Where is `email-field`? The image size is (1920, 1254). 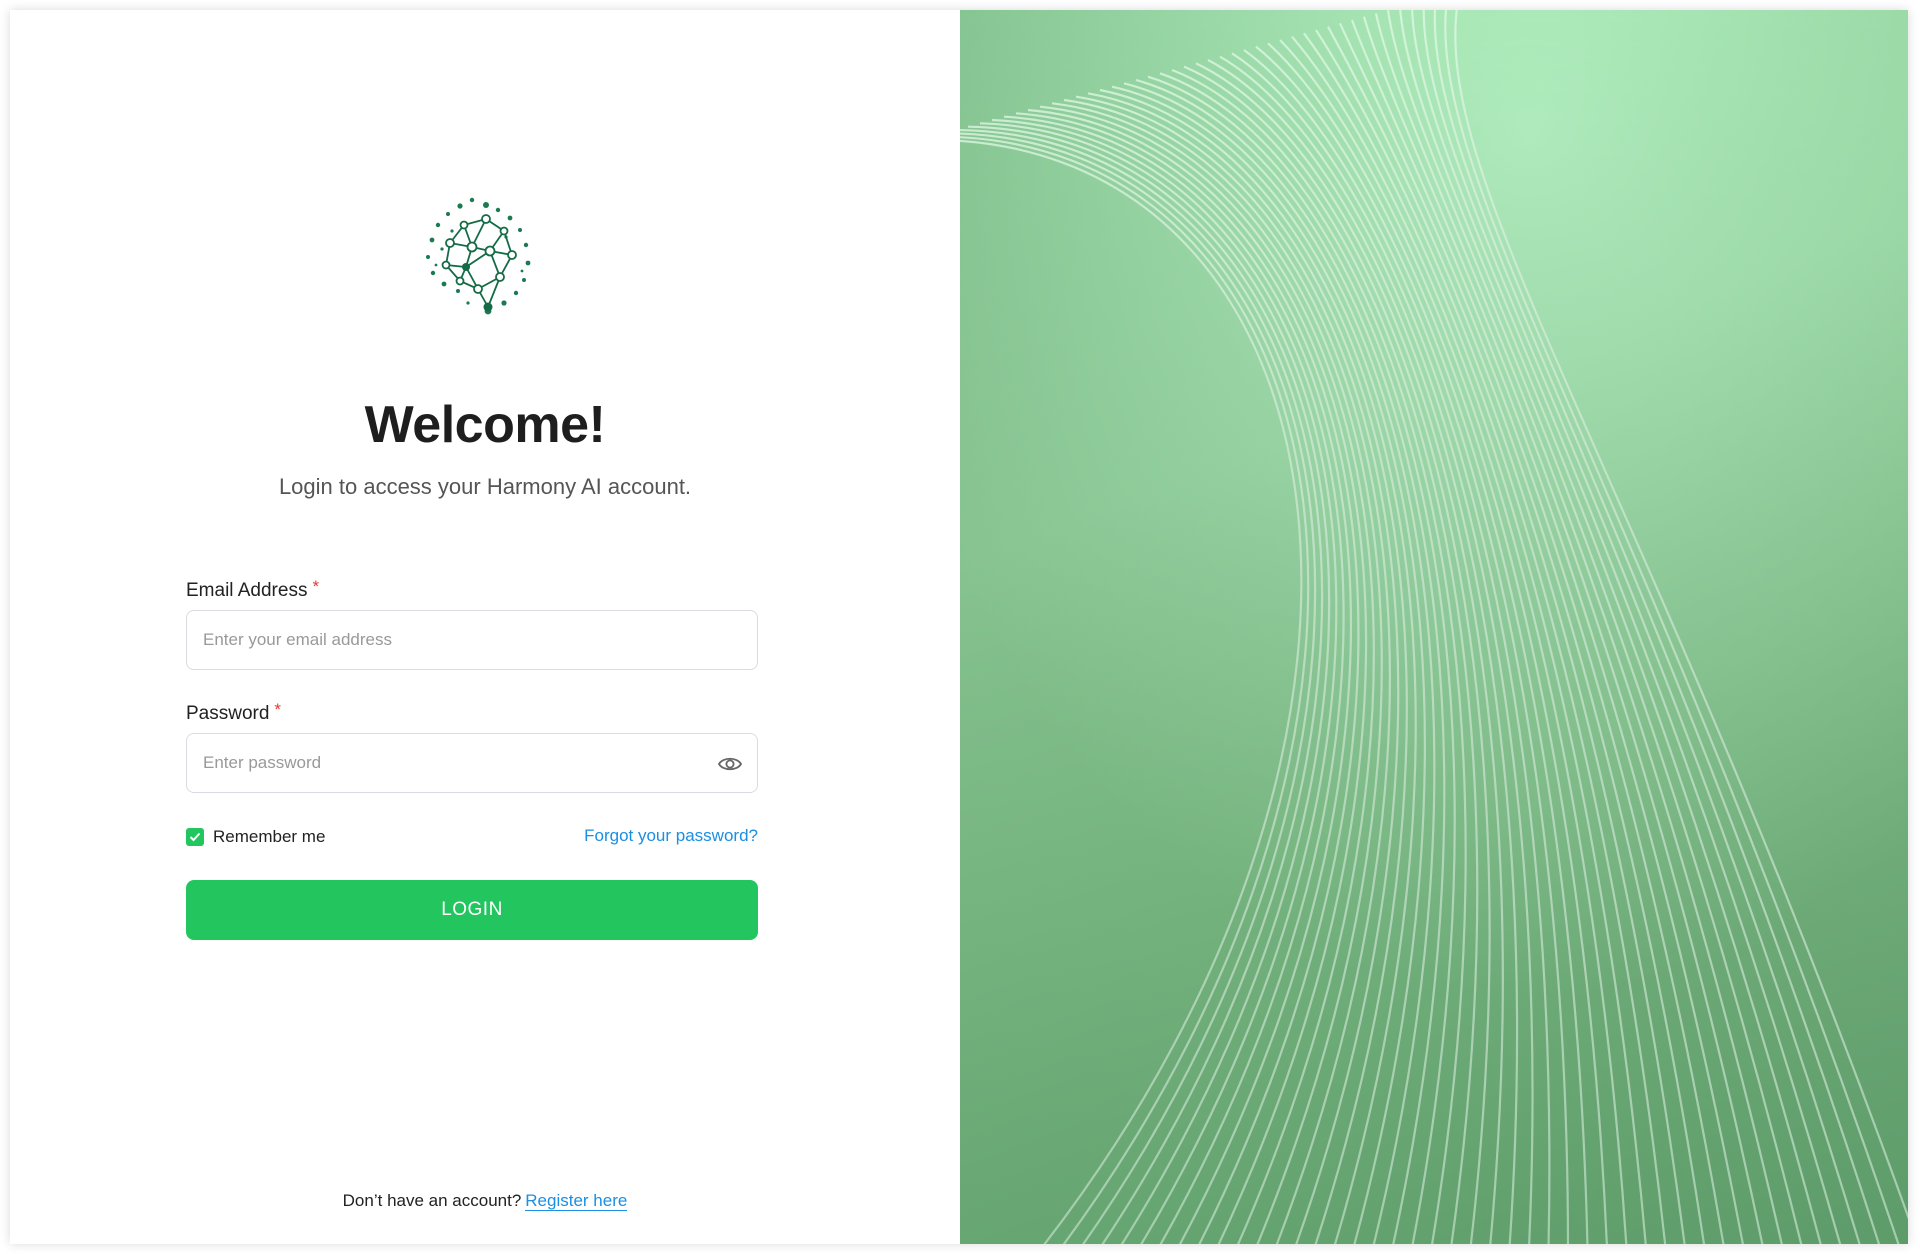
email-field is located at coordinates (472, 640).